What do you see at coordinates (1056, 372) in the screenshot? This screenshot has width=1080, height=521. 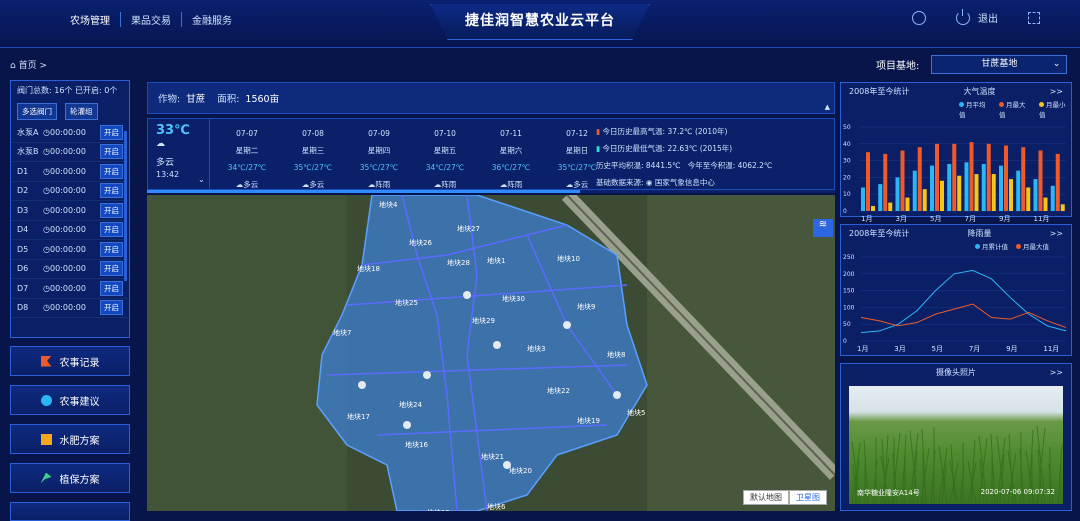 I see `camera-more-button: >>` at bounding box center [1056, 372].